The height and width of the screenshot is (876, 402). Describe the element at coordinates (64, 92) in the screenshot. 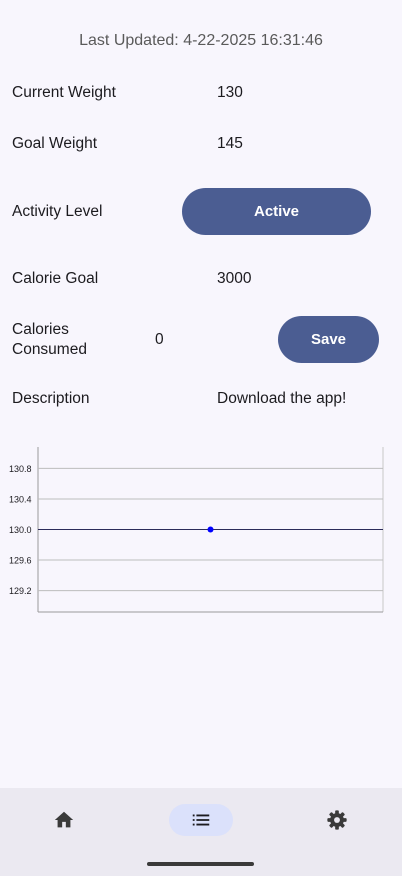

I see `current-weight-label: Current Weight` at that location.